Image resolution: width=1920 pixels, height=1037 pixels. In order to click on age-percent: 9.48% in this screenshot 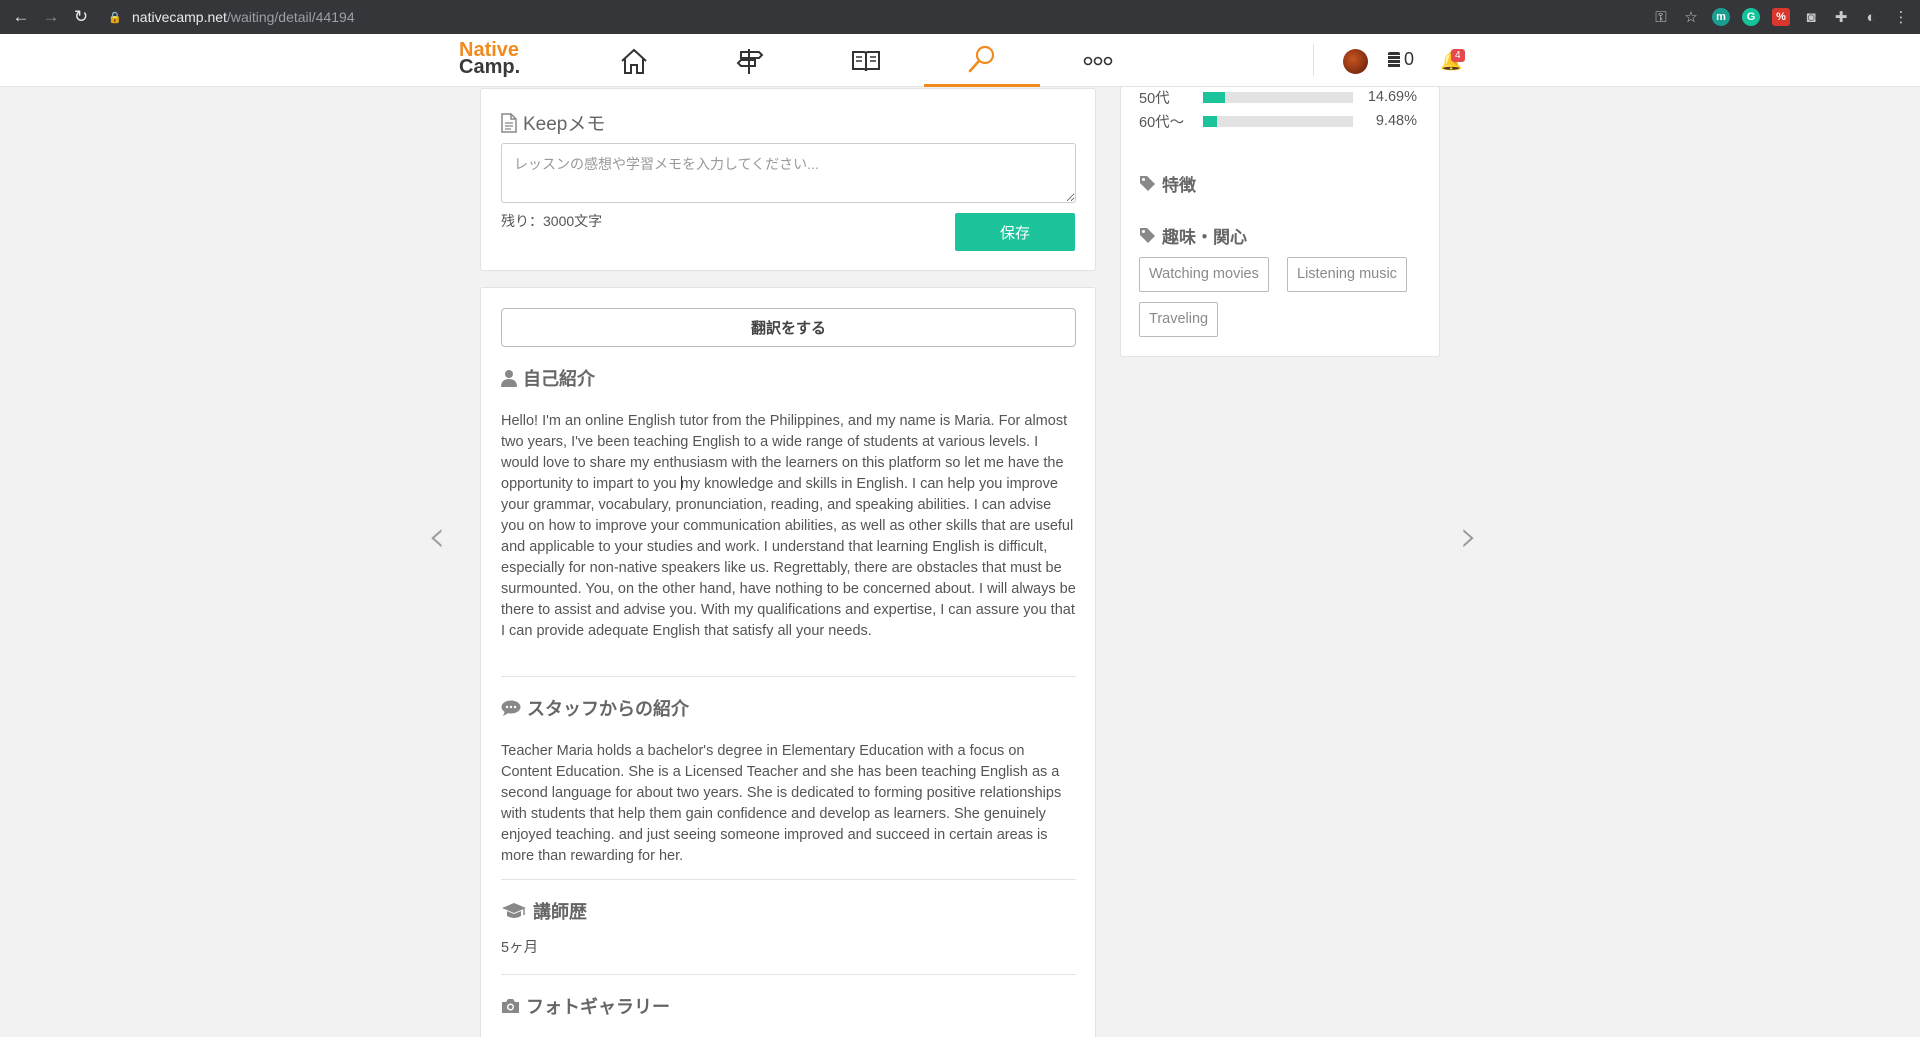, I will do `click(1396, 121)`.